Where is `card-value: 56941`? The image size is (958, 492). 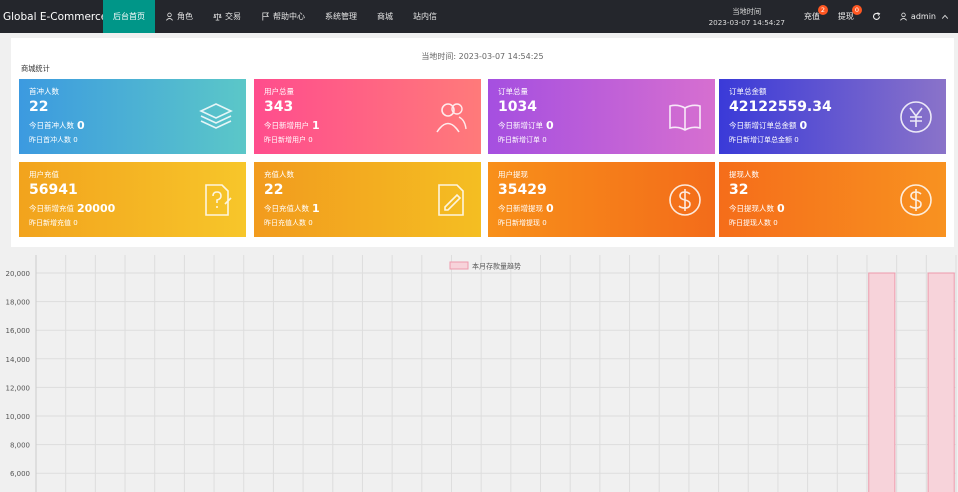
card-value: 56941 is located at coordinates (53, 190).